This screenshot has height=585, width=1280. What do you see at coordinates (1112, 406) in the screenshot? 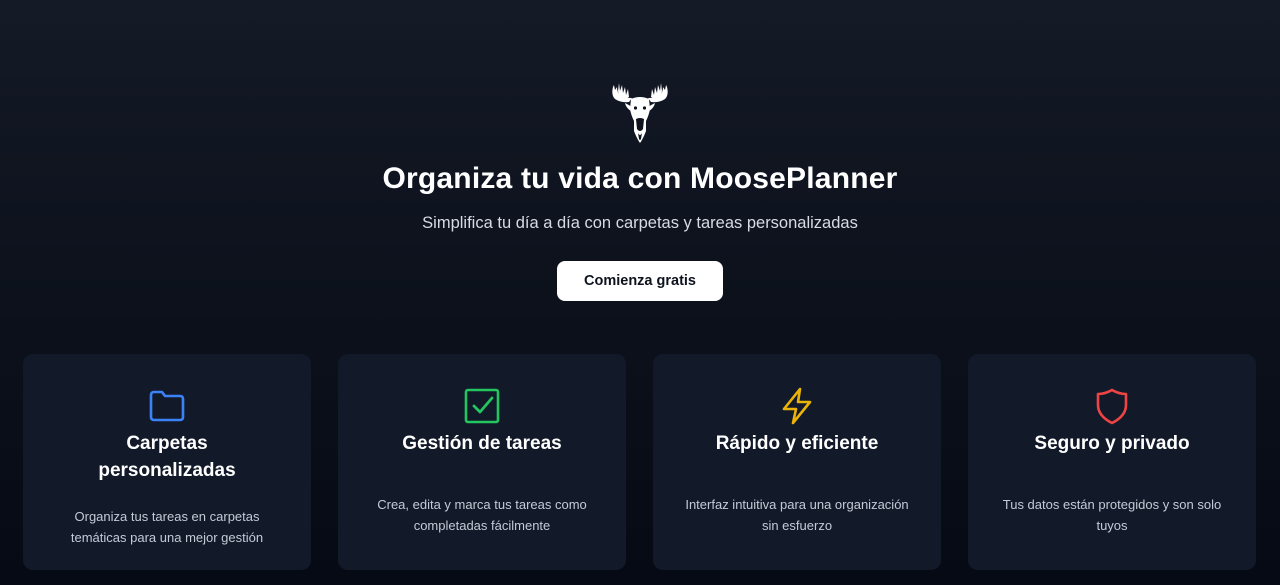
I see `shield-icon` at bounding box center [1112, 406].